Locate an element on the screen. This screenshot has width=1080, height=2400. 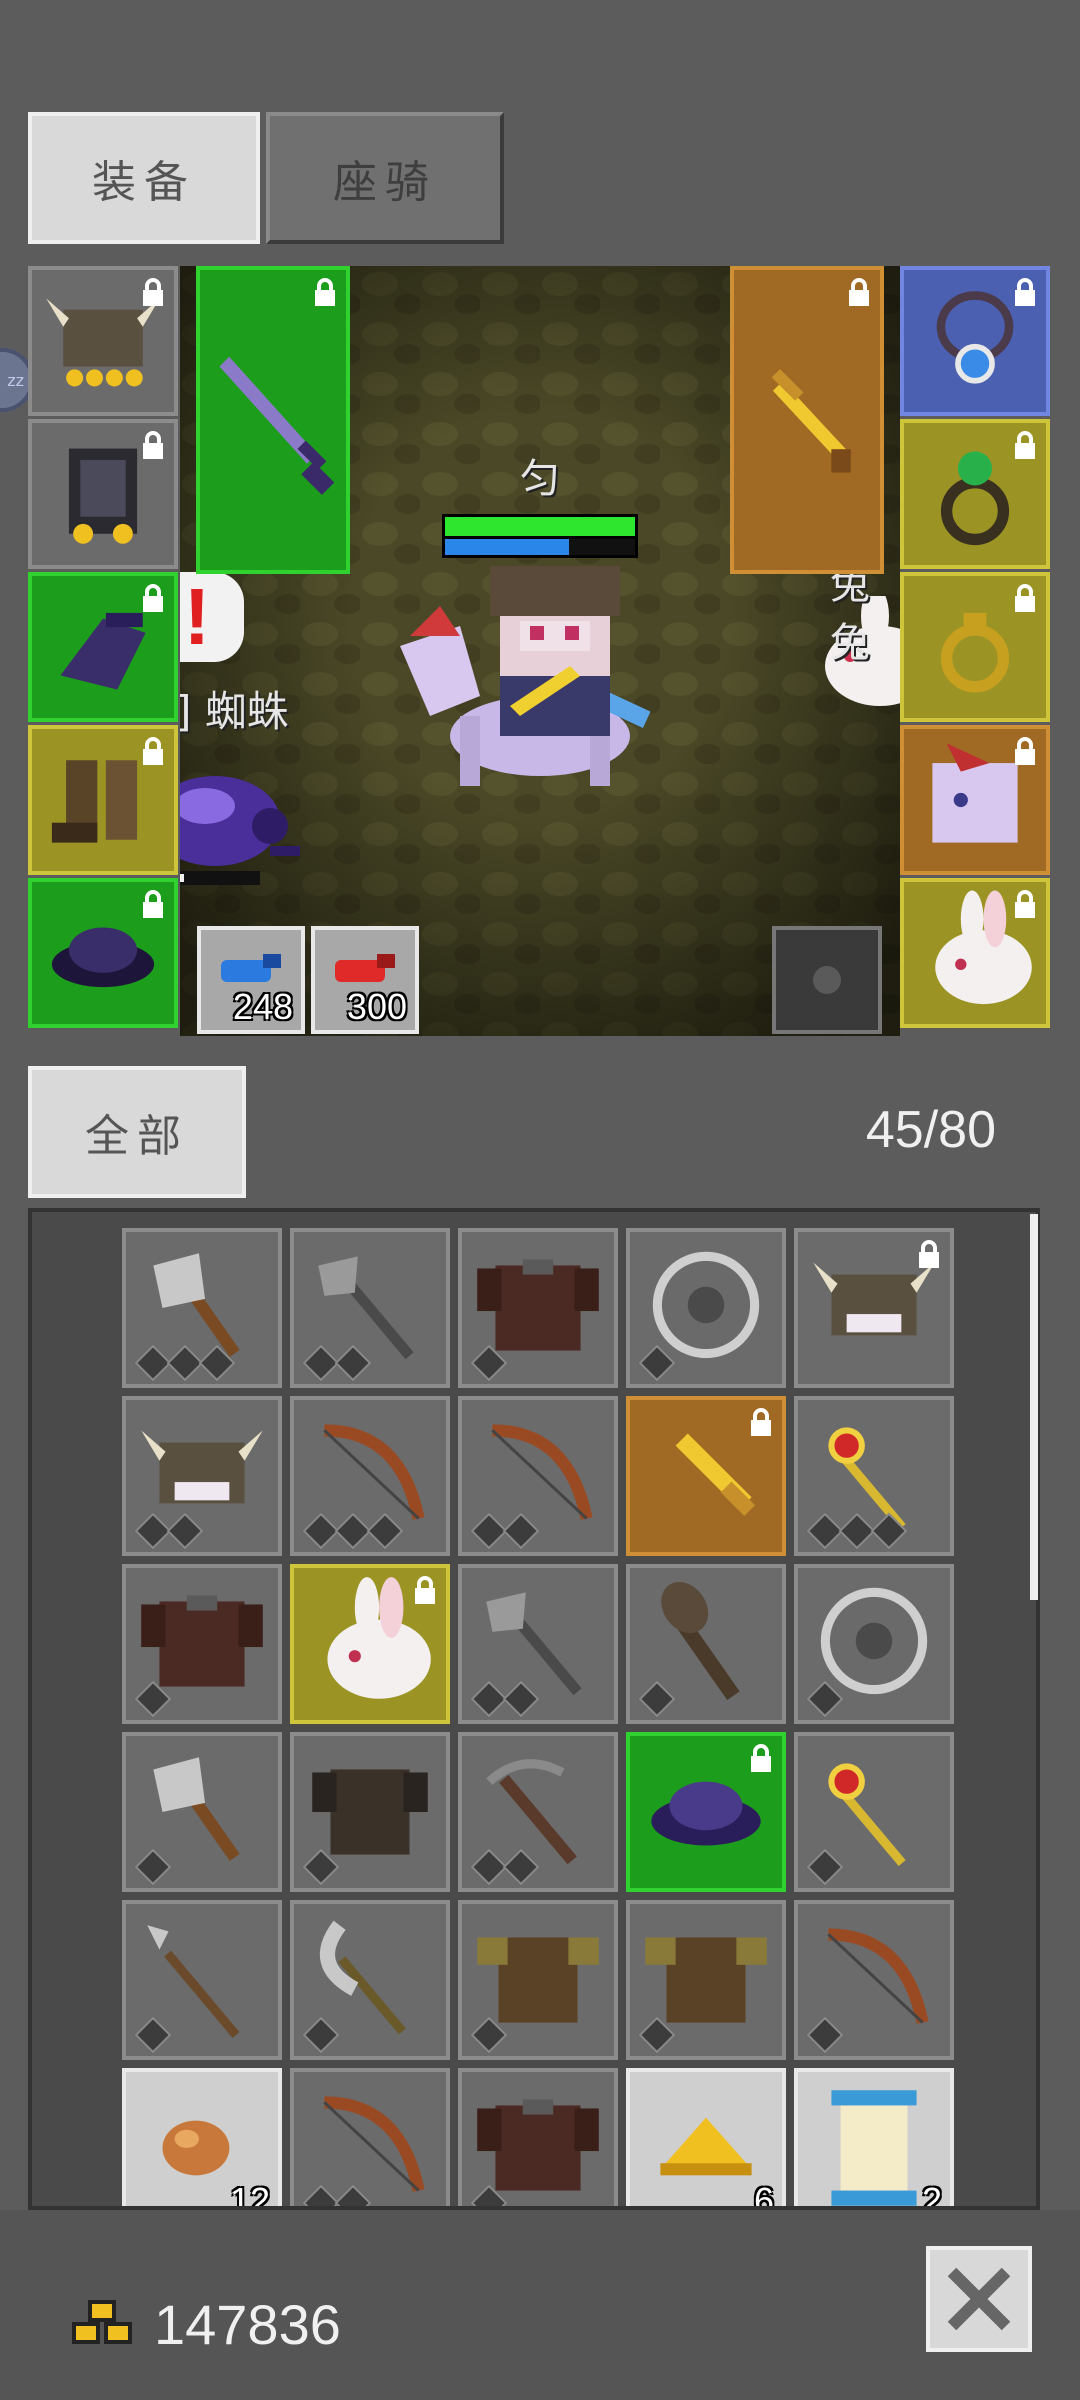
weapon-slot is located at coordinates (273, 420).